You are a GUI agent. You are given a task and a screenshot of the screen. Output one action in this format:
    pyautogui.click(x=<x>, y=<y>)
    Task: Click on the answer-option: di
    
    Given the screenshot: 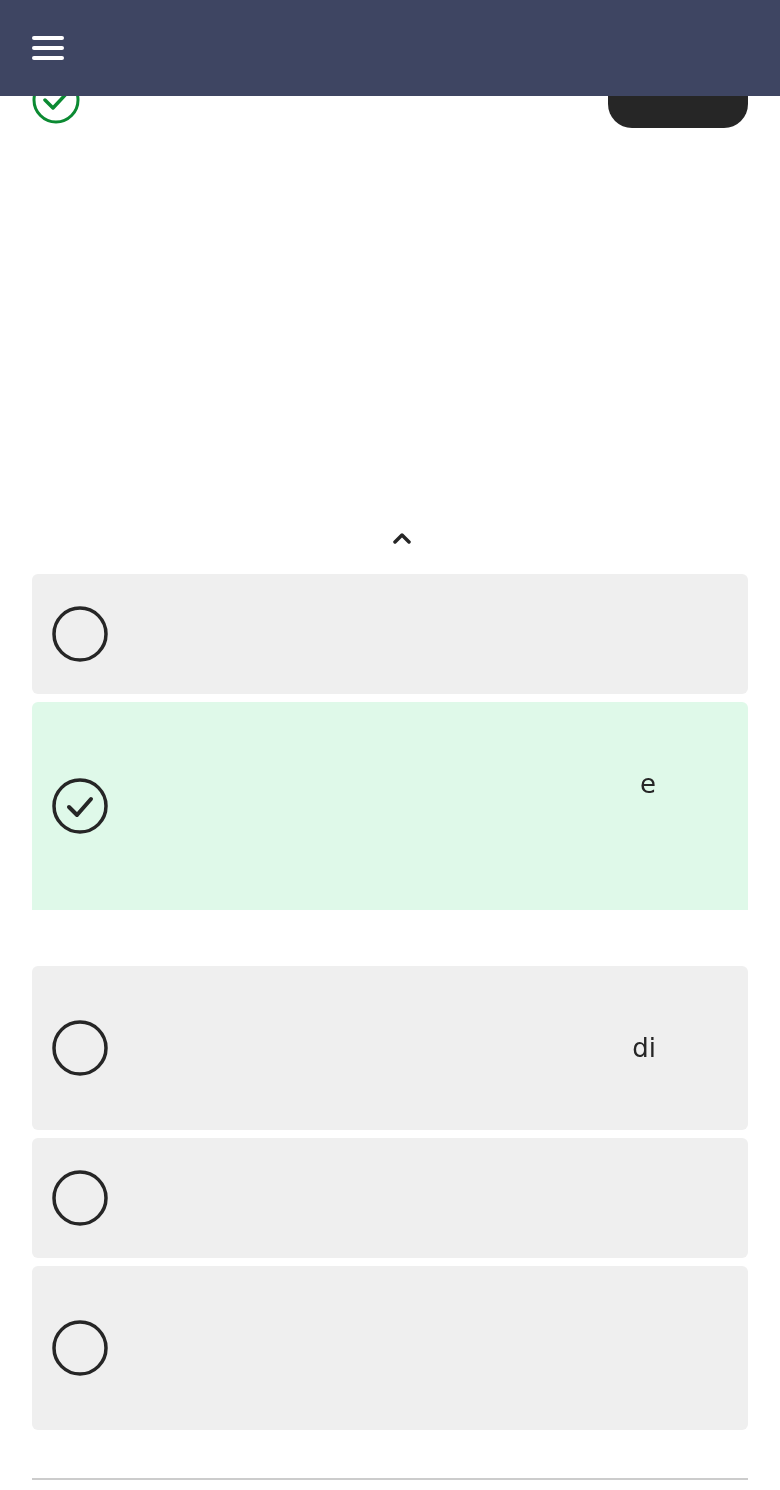 What is the action you would take?
    pyautogui.click(x=390, y=1048)
    